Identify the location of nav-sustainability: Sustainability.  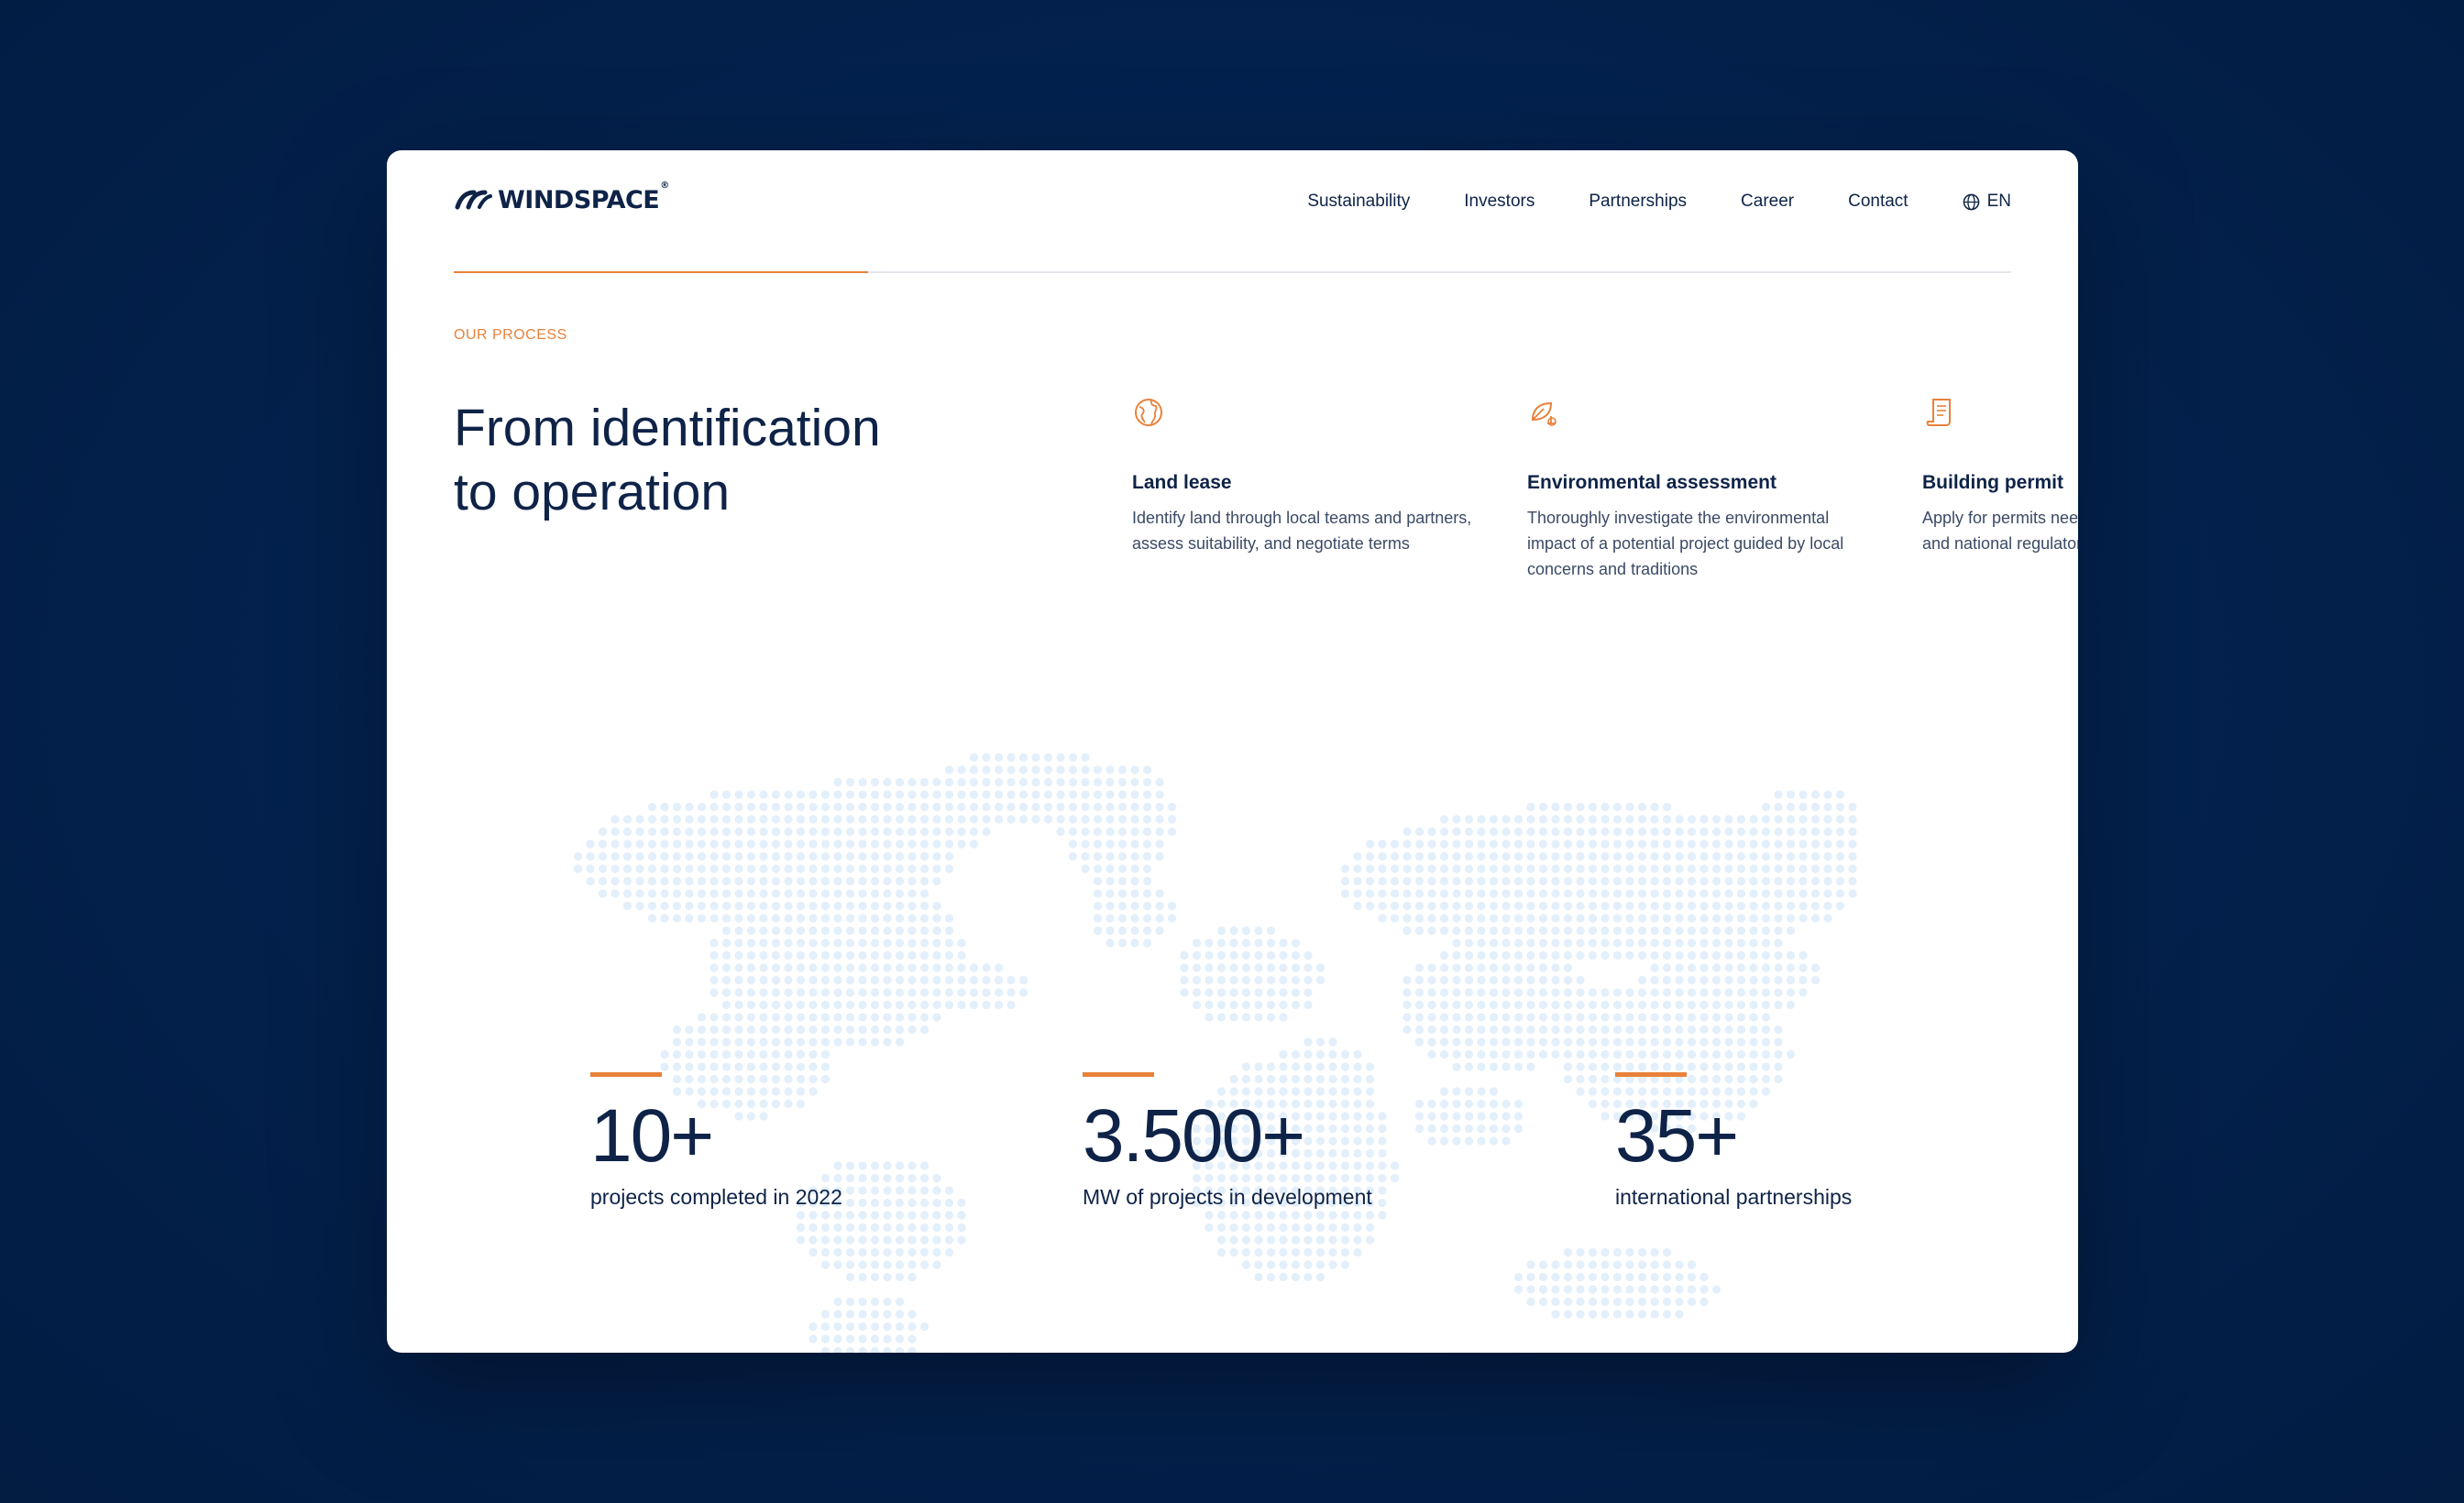
(1358, 202).